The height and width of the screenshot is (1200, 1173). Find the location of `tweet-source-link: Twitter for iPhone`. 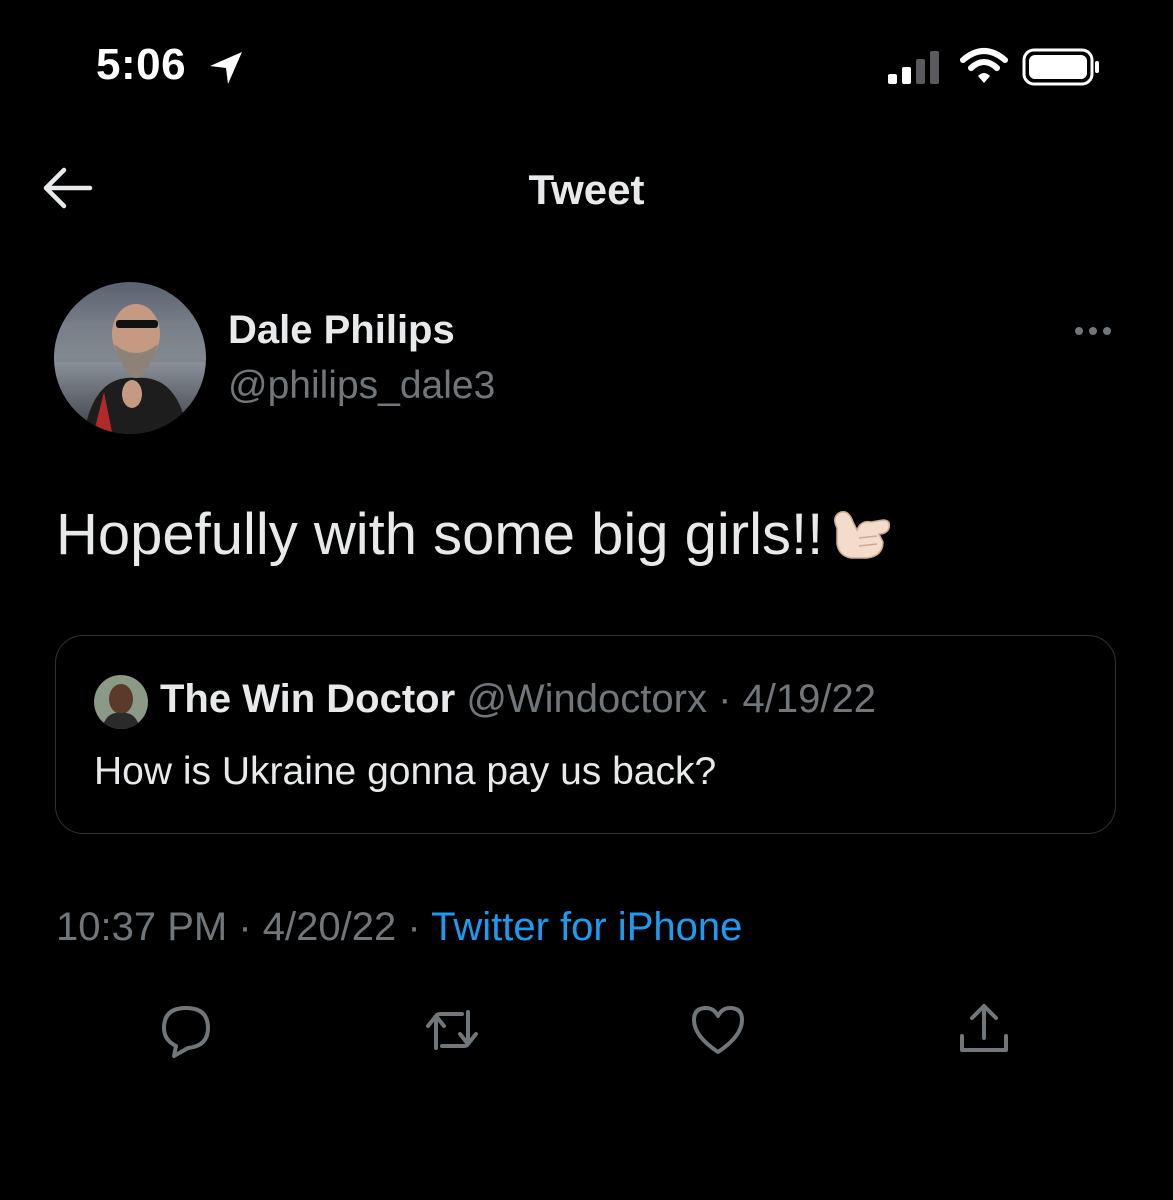

tweet-source-link: Twitter for iPhone is located at coordinates (586, 927).